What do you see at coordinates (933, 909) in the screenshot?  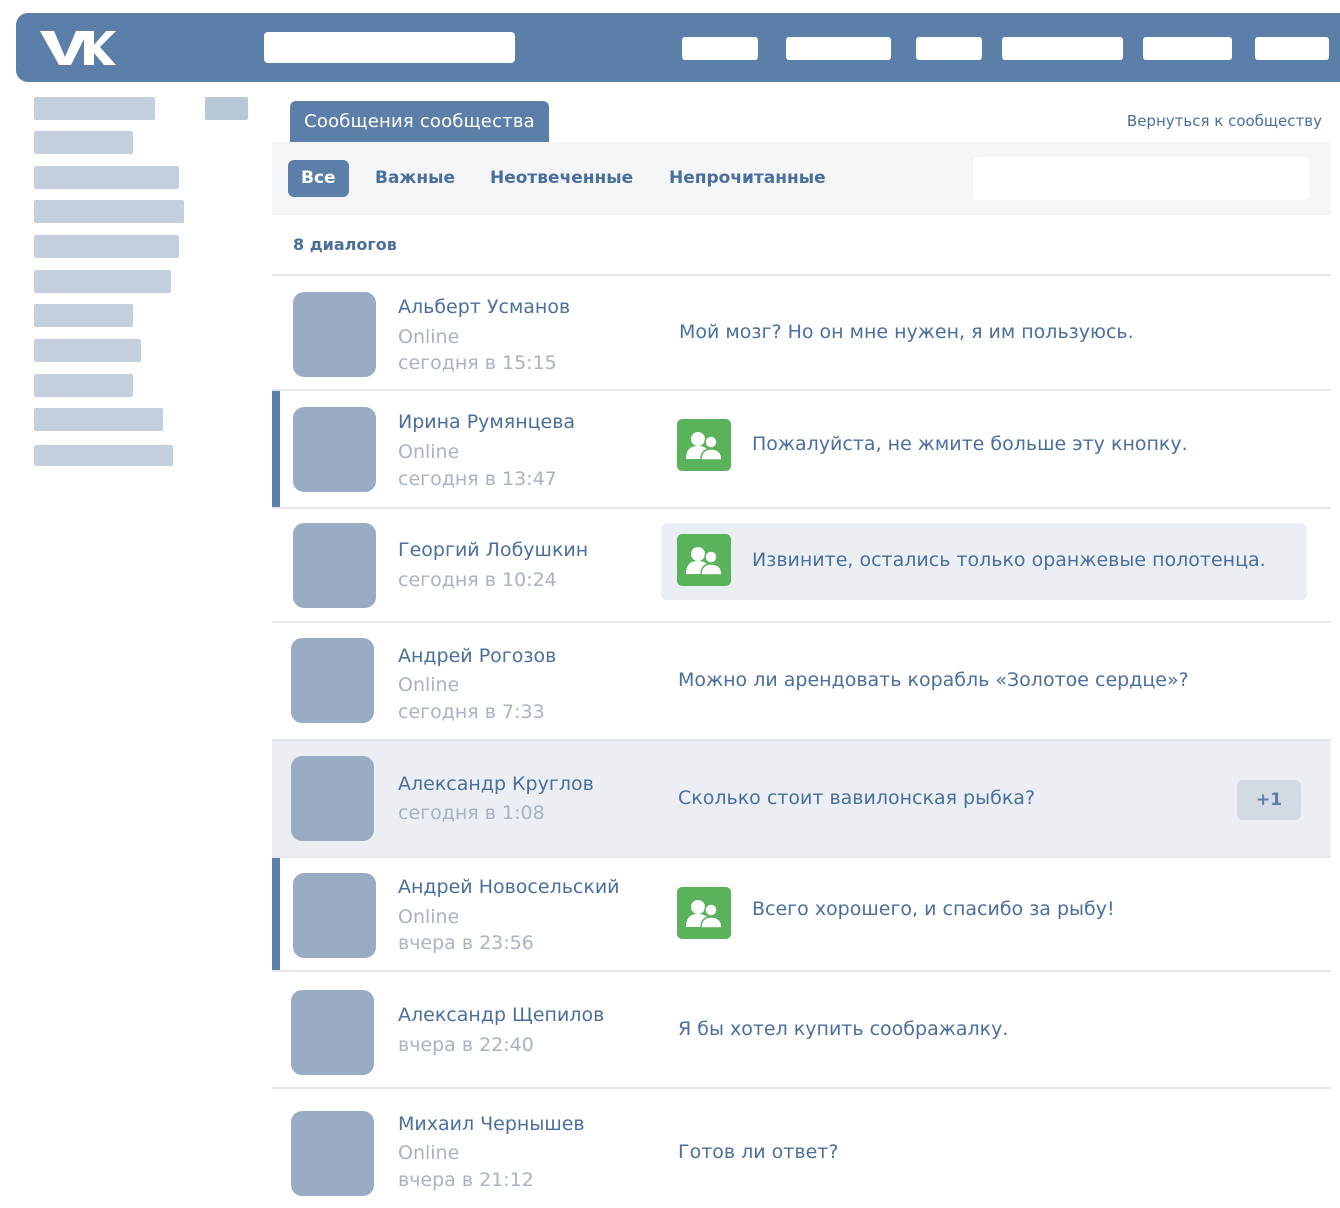 I see `last-message: Всего хорошего, и спасибо за рыбу!` at bounding box center [933, 909].